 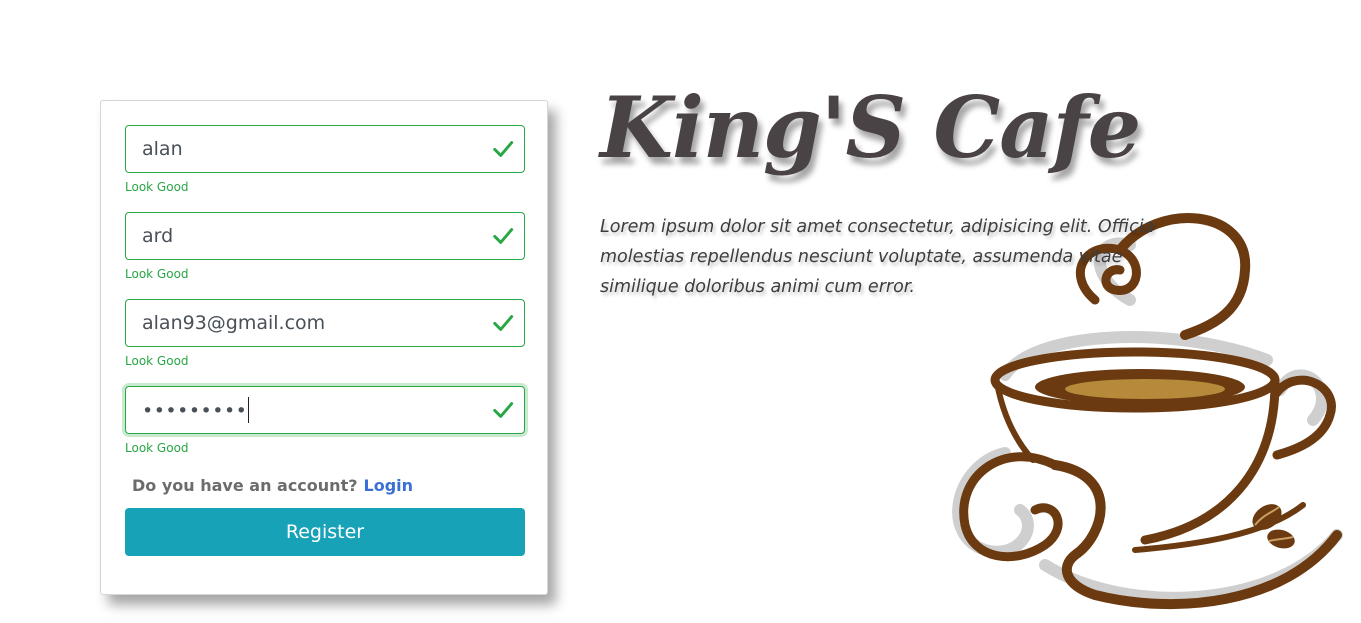 I want to click on last-name-field-wrapper, so click(x=325, y=236).